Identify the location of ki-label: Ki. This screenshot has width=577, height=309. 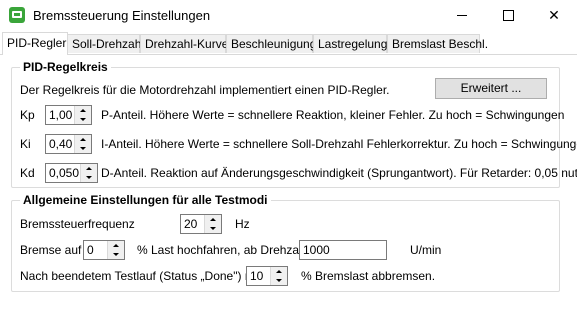
(25, 144).